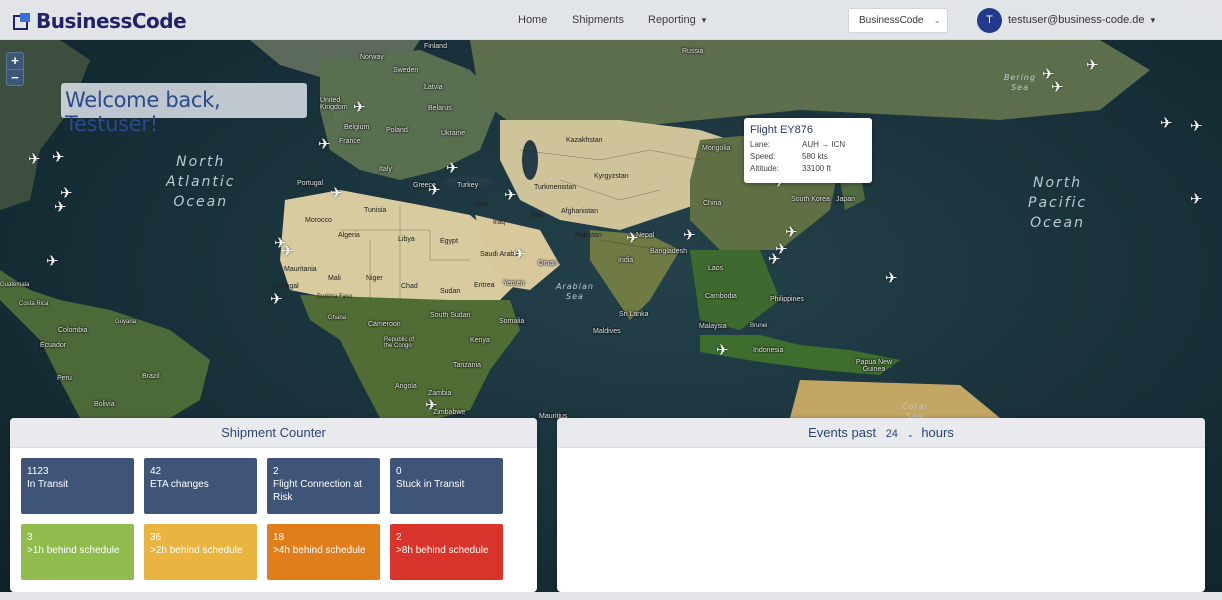 The width and height of the screenshot is (1222, 600). What do you see at coordinates (48, 484) in the screenshot?
I see `tile-label: In Transit` at bounding box center [48, 484].